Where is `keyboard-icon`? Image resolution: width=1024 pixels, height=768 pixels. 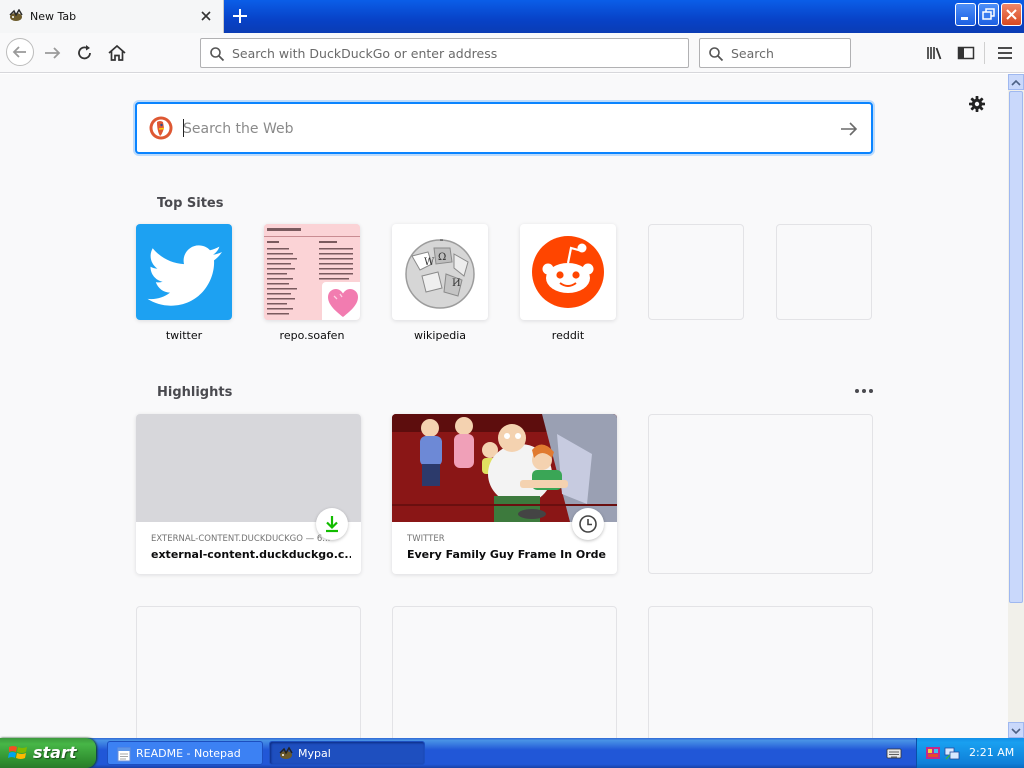 keyboard-icon is located at coordinates (894, 753).